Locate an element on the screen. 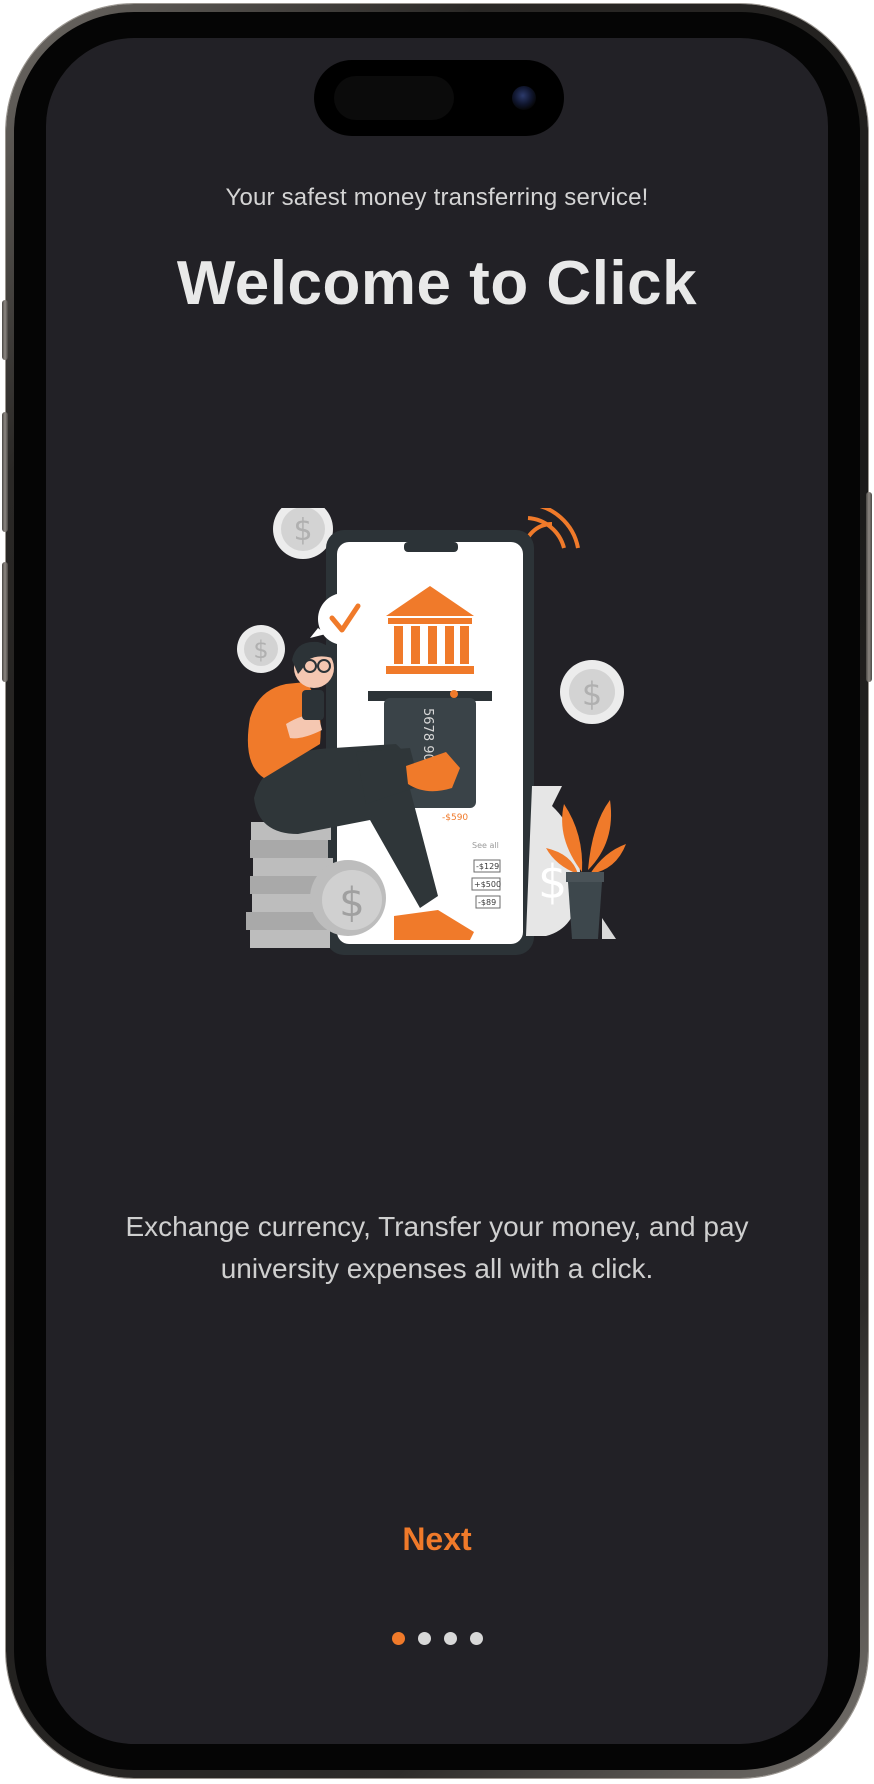 The width and height of the screenshot is (874, 1784). sensor-housing is located at coordinates (394, 98).